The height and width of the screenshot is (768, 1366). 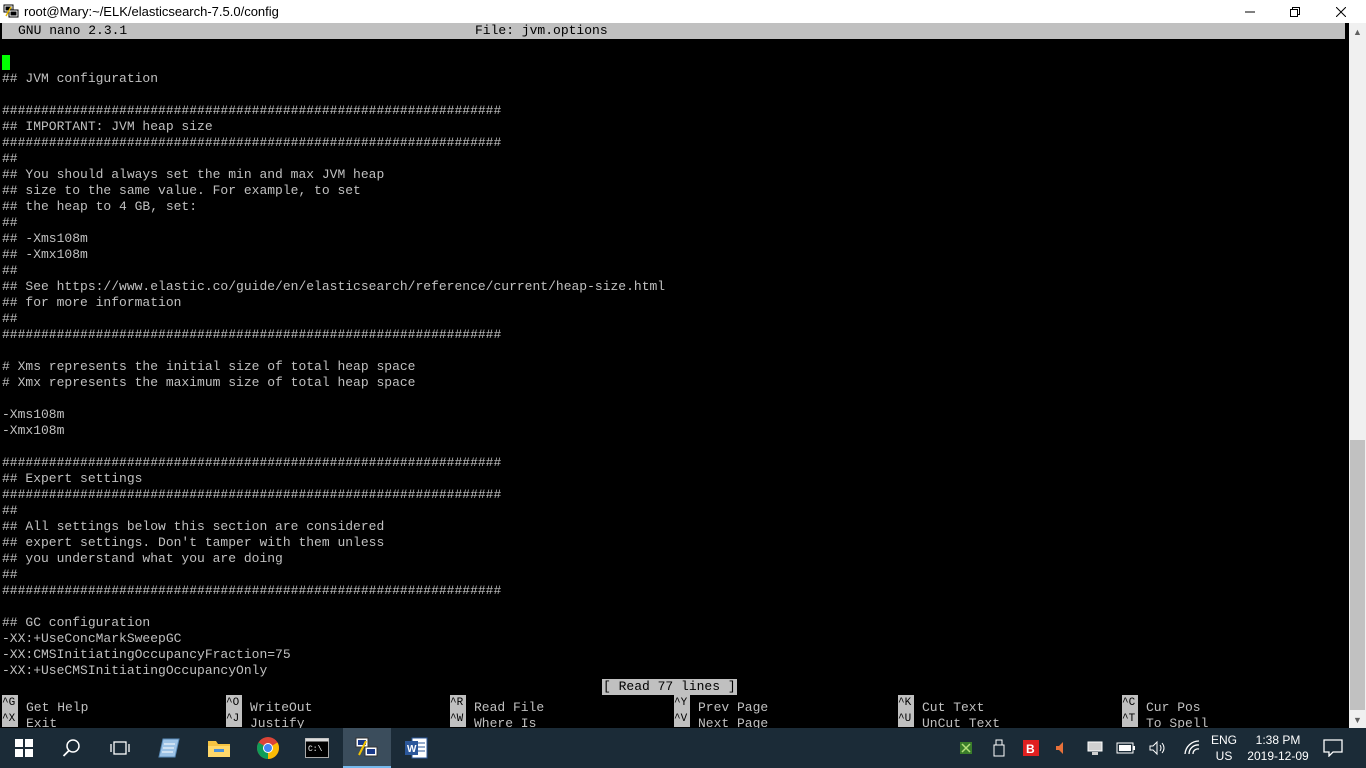 I want to click on tray-bitdefender: B, so click(x=1031, y=748).